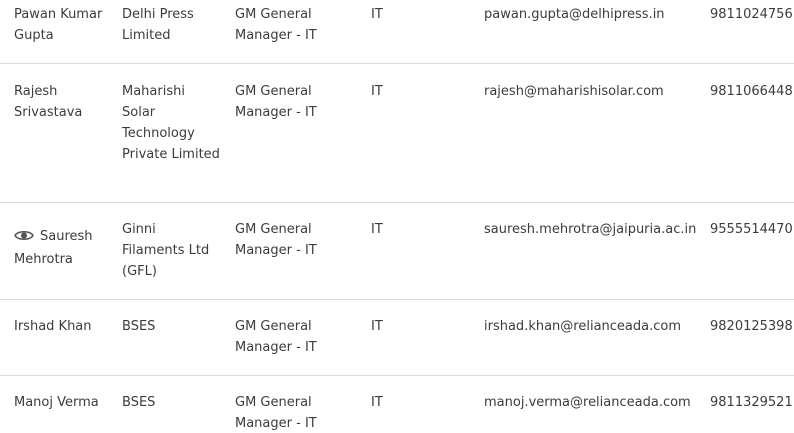 The height and width of the screenshot is (433, 794). I want to click on phone: 9811024756, so click(751, 14).